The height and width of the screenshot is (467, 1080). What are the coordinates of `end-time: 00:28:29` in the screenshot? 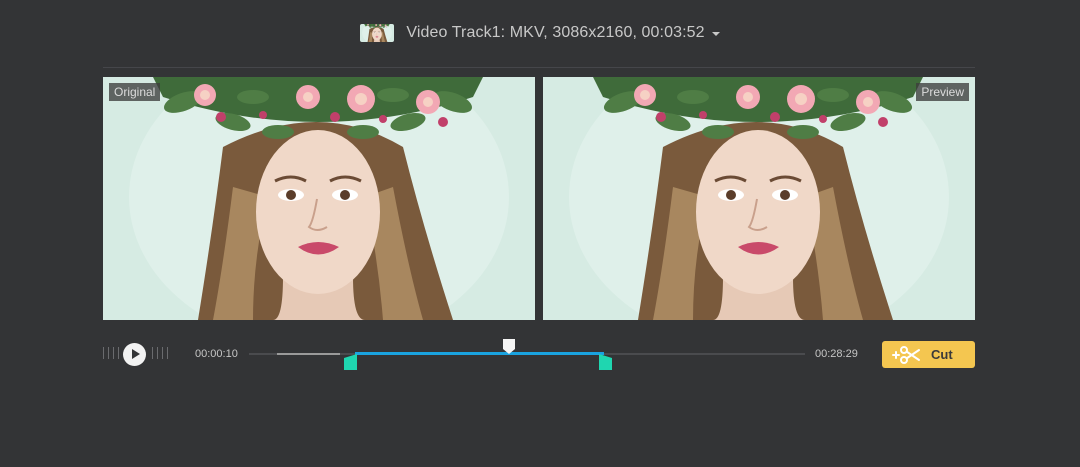 It's located at (836, 354).